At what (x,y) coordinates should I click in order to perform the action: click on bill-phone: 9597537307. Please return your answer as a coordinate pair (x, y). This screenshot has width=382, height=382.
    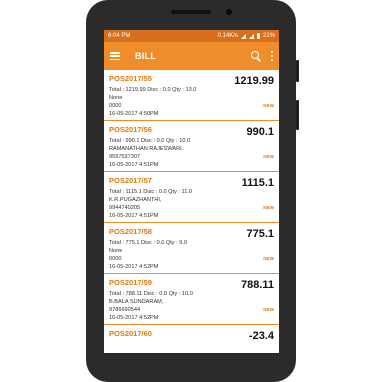
    Looking at the image, I should click on (125, 157).